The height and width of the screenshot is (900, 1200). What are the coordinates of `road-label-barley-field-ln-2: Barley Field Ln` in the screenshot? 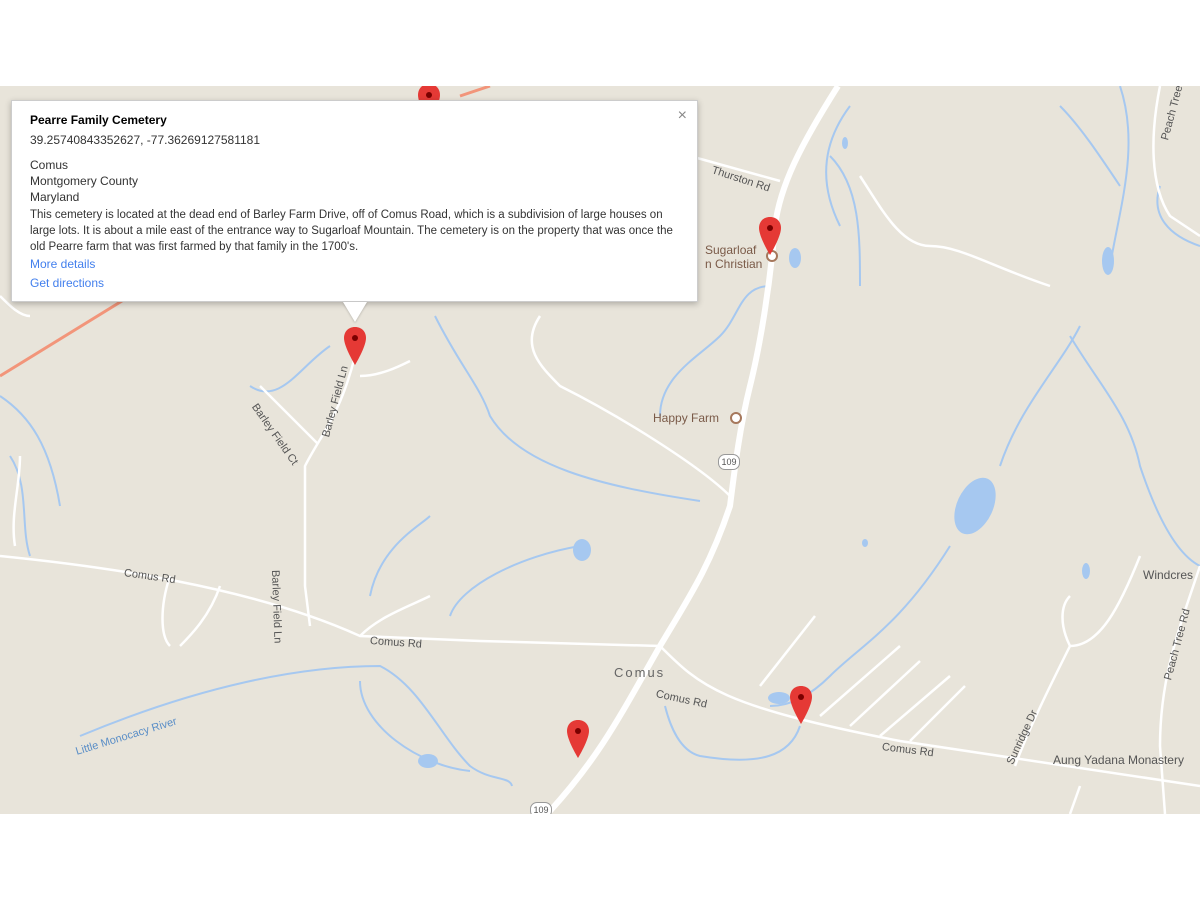 It's located at (276, 606).